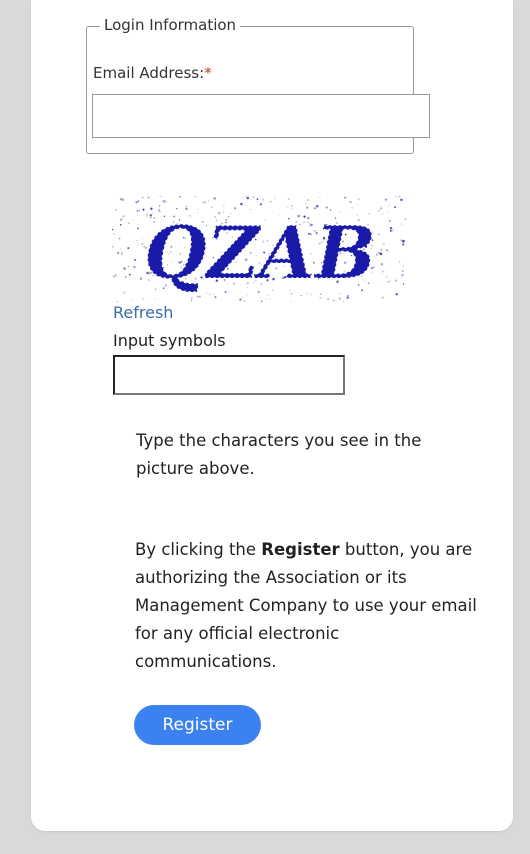 This screenshot has width=530, height=854. Describe the element at coordinates (261, 116) in the screenshot. I see `email-field` at that location.